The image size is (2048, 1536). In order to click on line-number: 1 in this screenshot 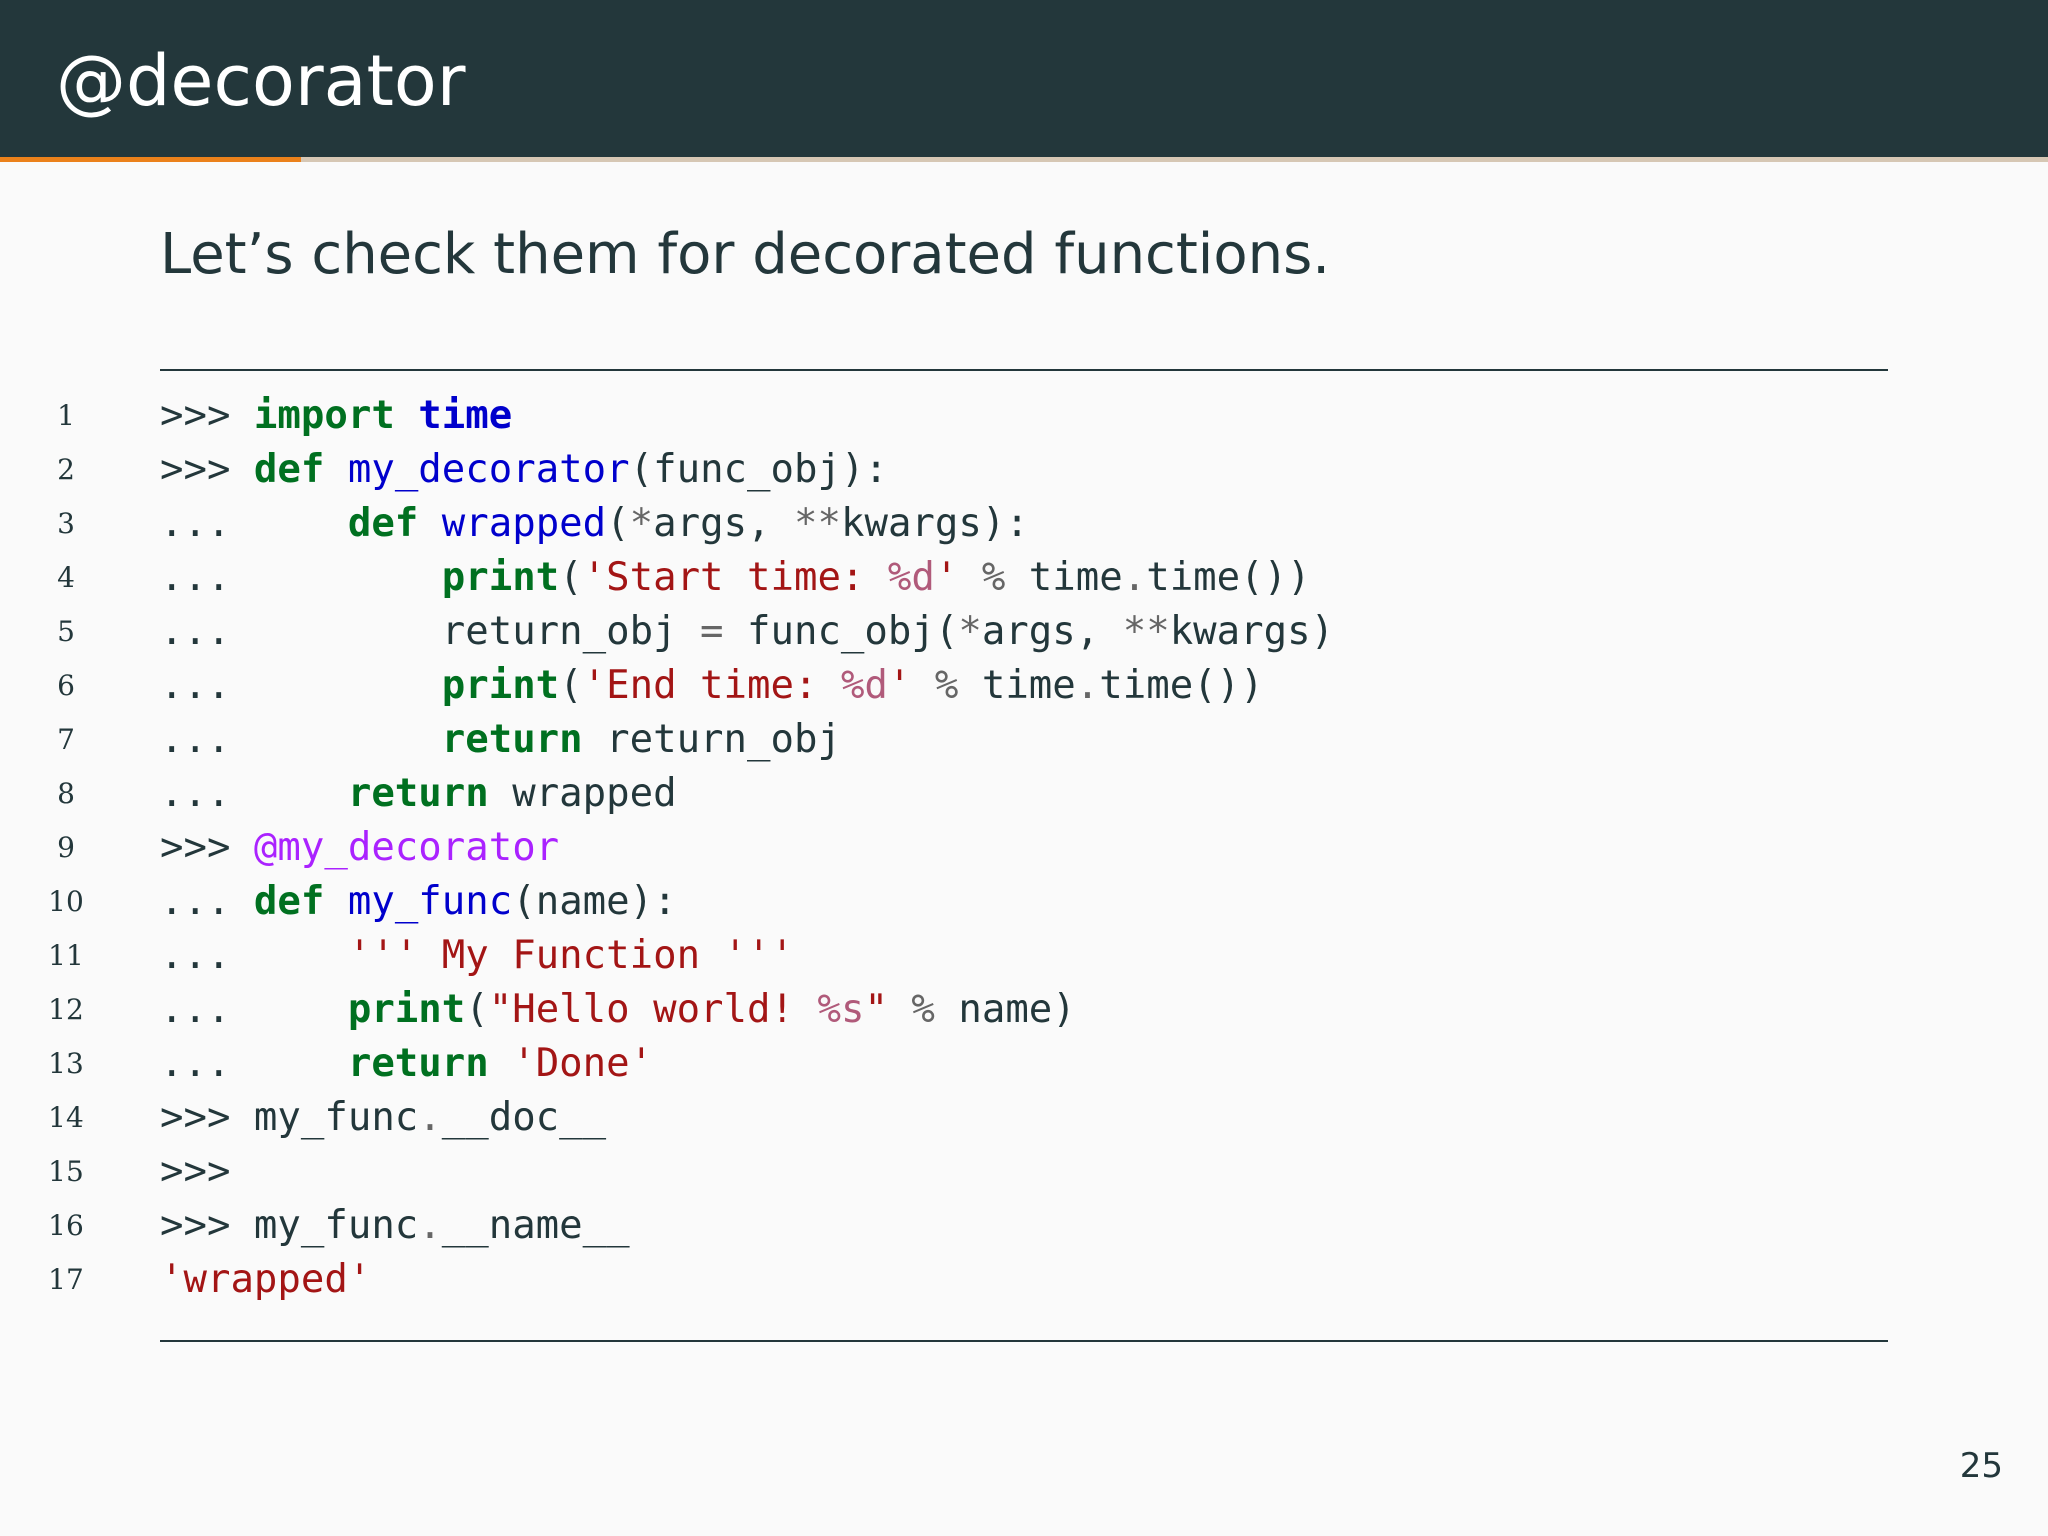, I will do `click(66, 415)`.